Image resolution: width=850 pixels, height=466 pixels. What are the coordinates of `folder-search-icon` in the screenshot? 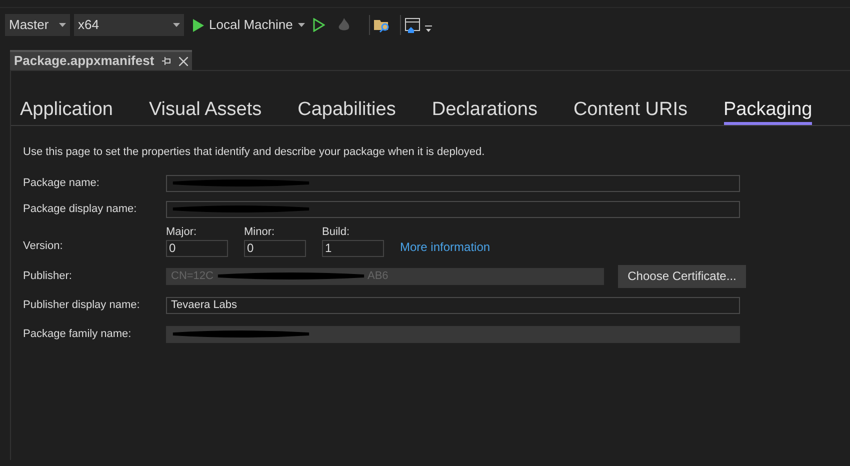 It's located at (382, 25).